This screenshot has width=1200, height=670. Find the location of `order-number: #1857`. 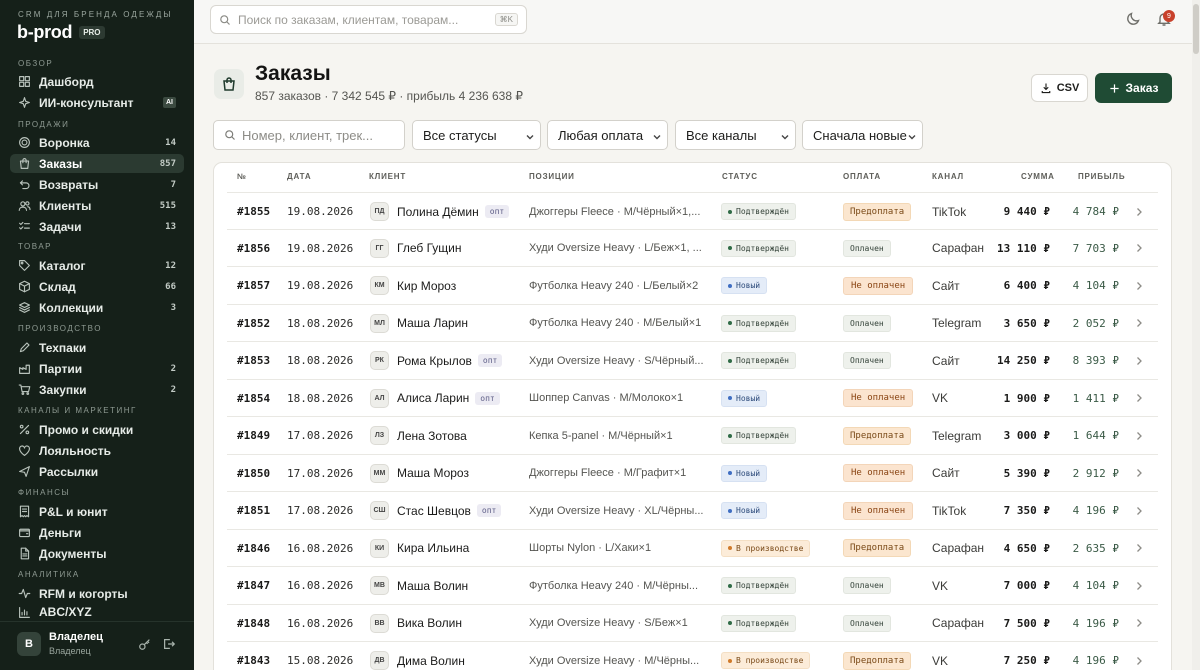

order-number: #1857 is located at coordinates (253, 285).